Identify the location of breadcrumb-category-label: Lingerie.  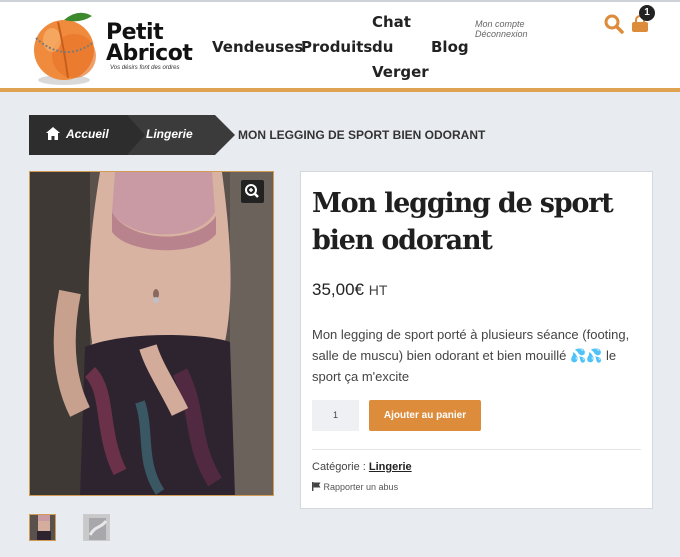
(169, 134).